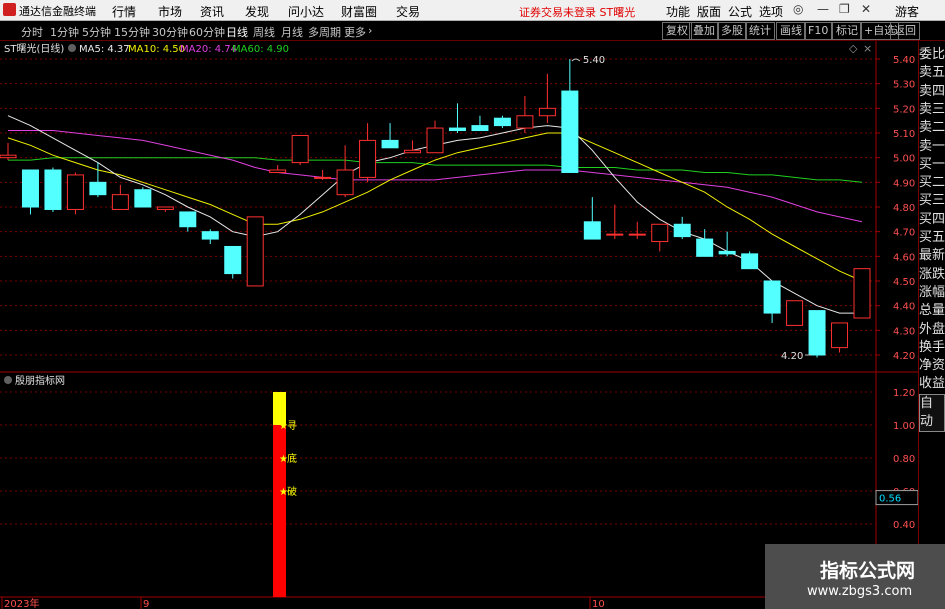  What do you see at coordinates (771, 11) in the screenshot?
I see `menu-options: 选项` at bounding box center [771, 11].